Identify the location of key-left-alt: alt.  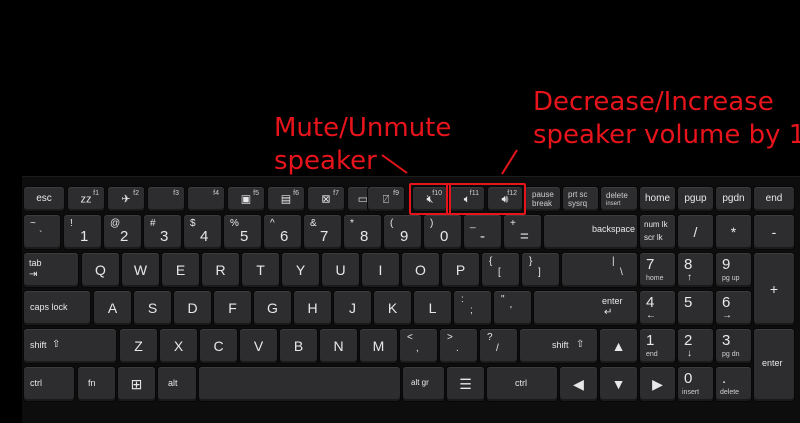
(177, 384).